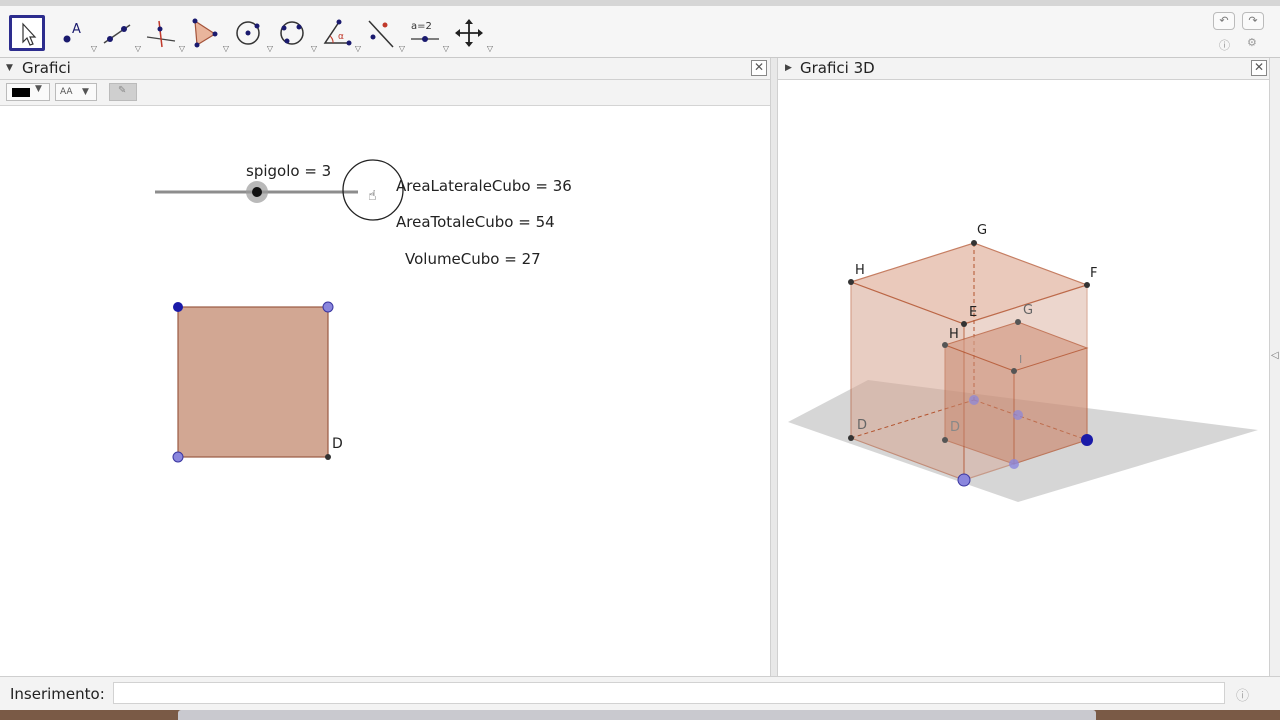 The image size is (1280, 720). What do you see at coordinates (205, 33) in the screenshot?
I see `polygon-icon` at bounding box center [205, 33].